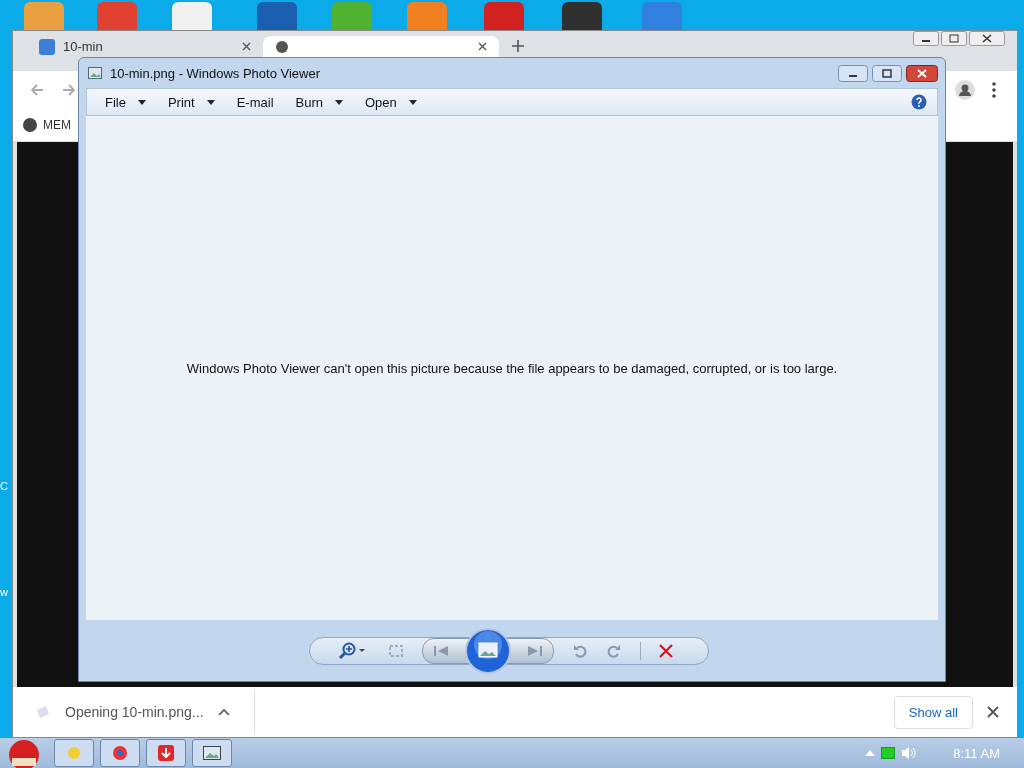 Image resolution: width=1024 pixels, height=768 pixels. I want to click on window-title: 10-min.png - Windows Photo Viewer, so click(215, 73).